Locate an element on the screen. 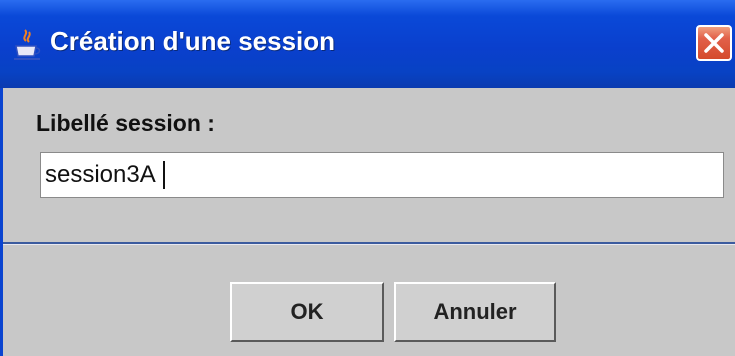 This screenshot has width=735, height=356. window-border is located at coordinates (1, 222).